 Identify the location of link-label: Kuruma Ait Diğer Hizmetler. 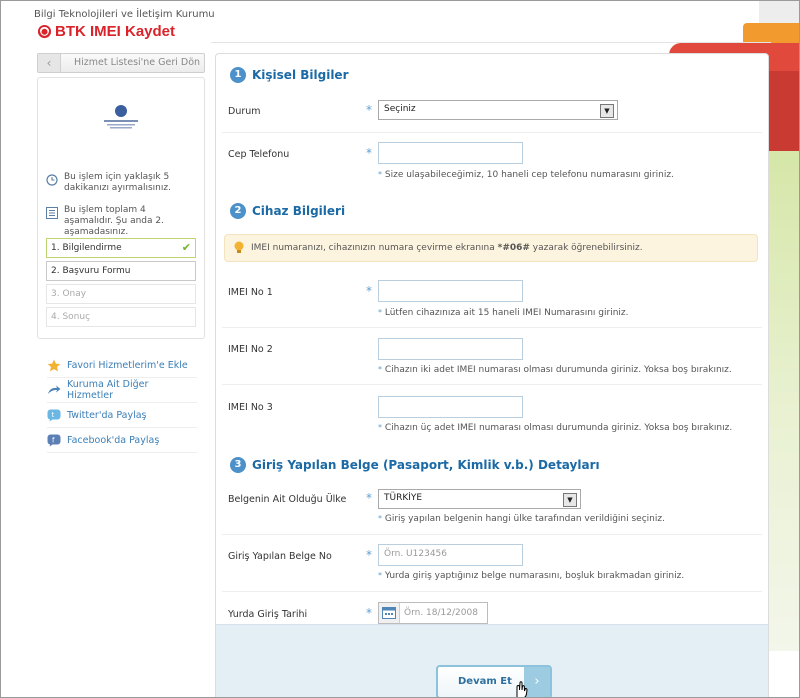
(108, 390).